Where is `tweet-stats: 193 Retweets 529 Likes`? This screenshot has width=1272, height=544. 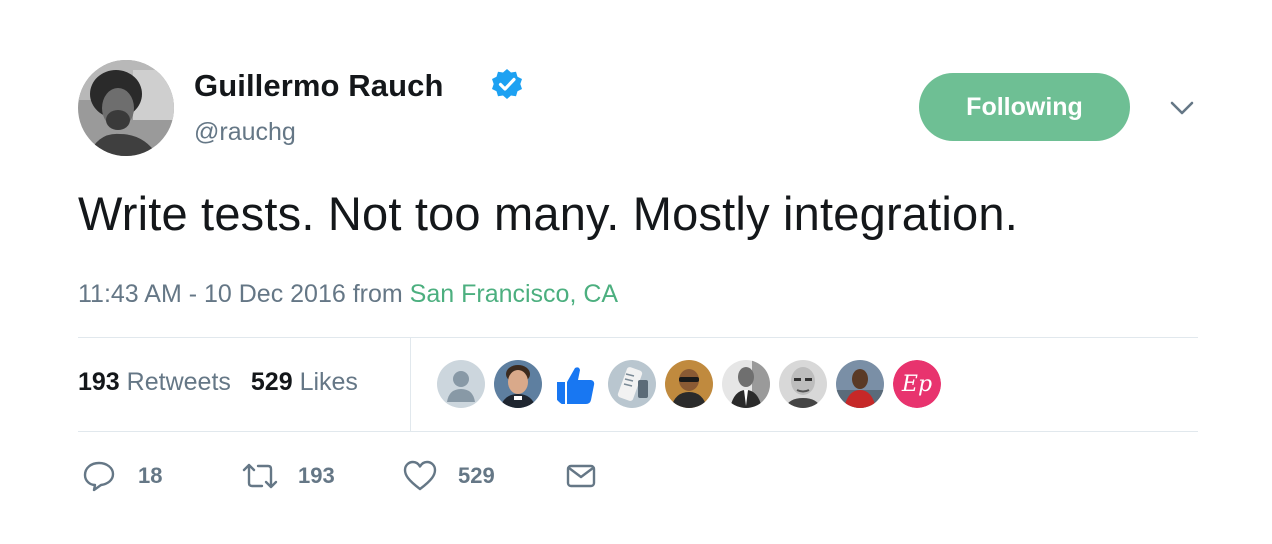
tweet-stats: 193 Retweets 529 Likes is located at coordinates (218, 382).